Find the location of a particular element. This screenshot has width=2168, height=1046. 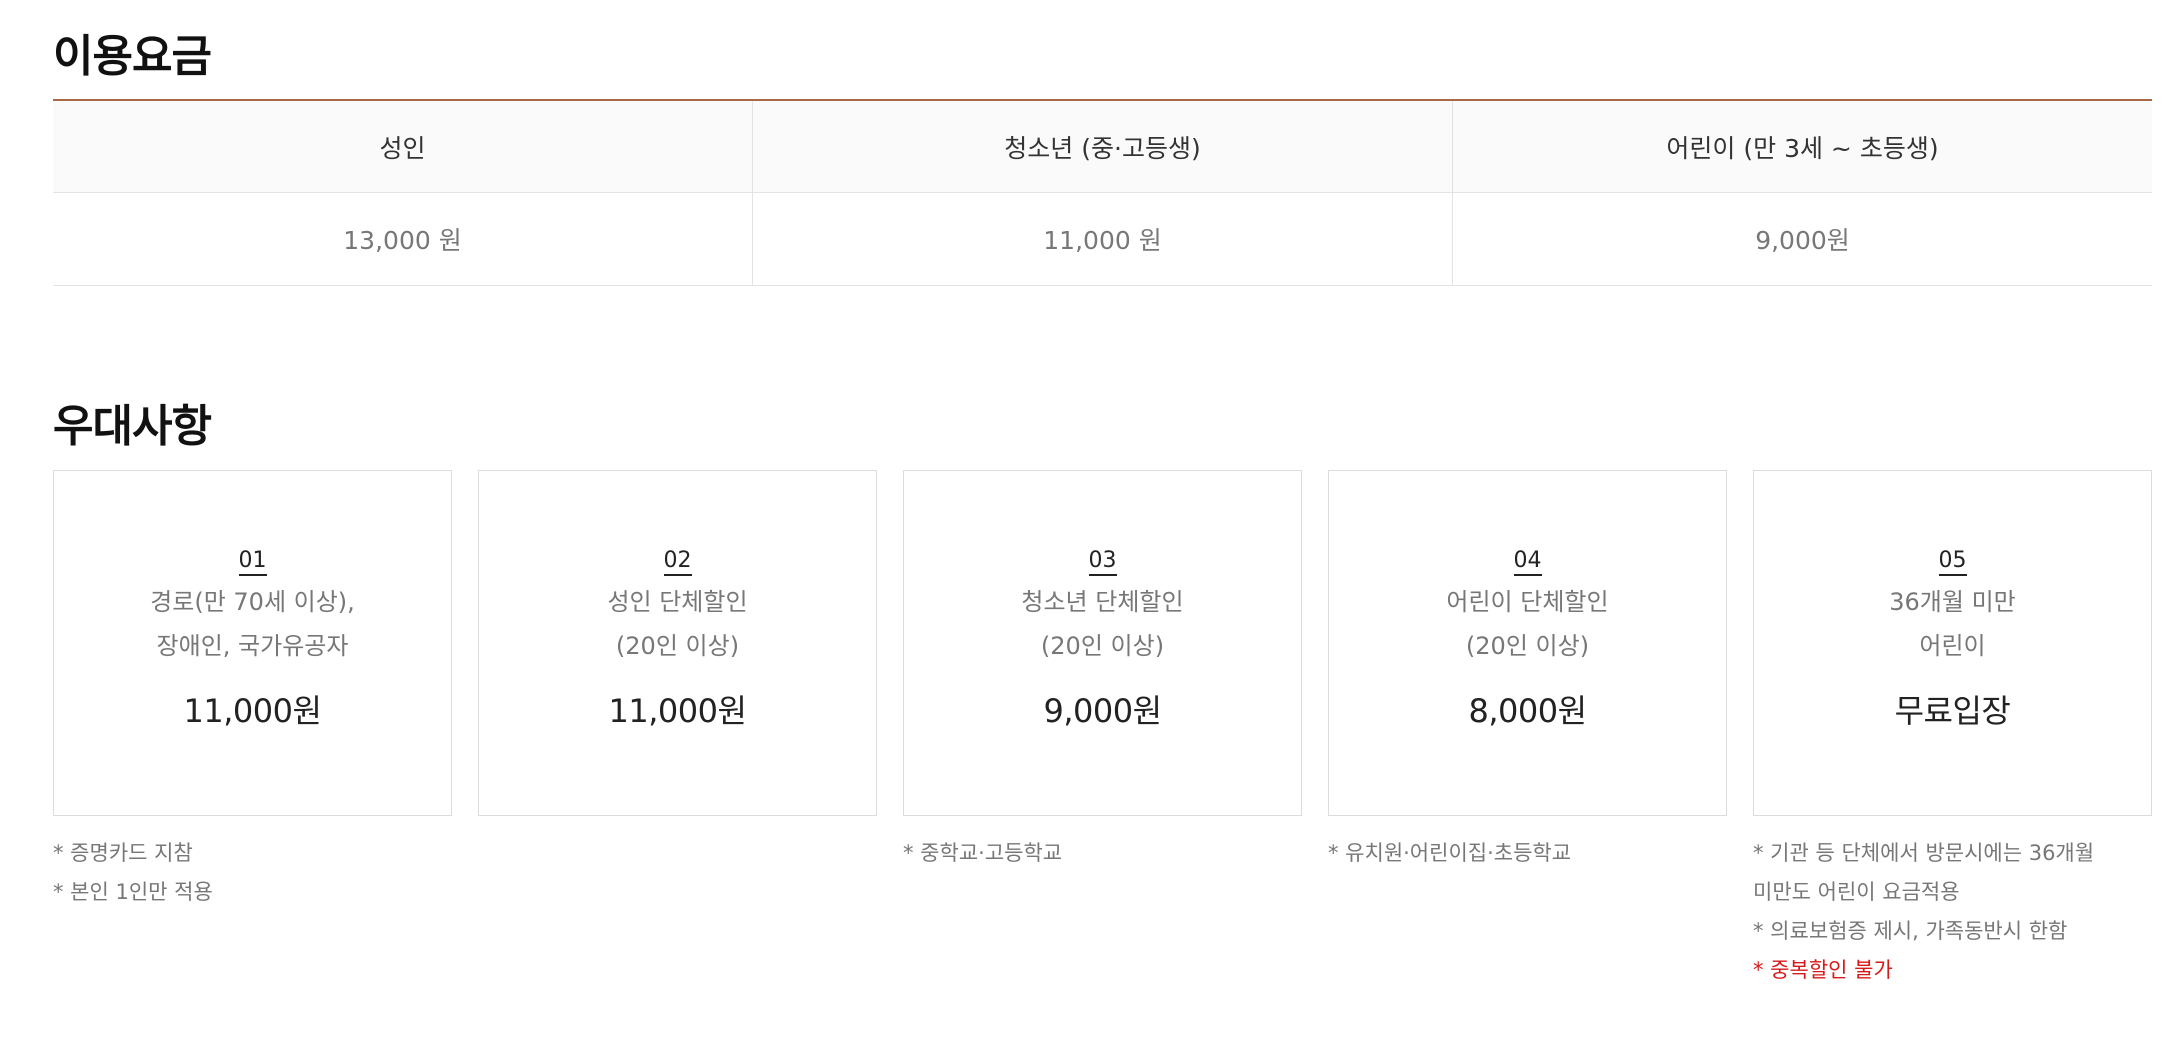

benefit-column-adult-group: 02 성인 단체할인 (20인 이상) 11,000원 is located at coordinates (677, 730).